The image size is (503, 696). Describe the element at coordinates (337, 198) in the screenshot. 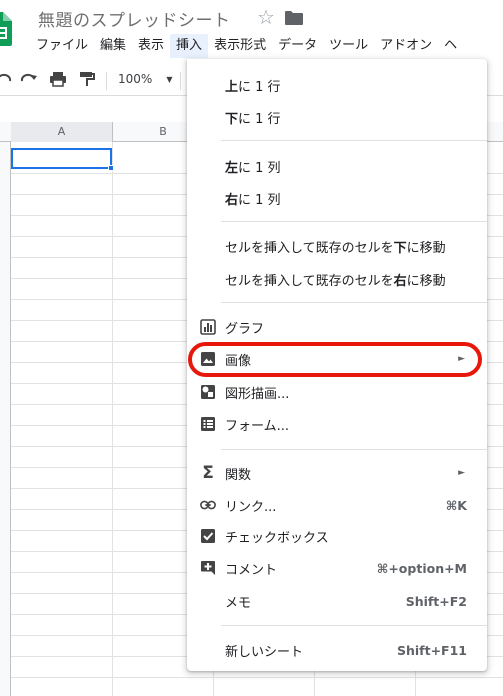

I see `menu-item-insert-column-right: 右に 1 列` at that location.